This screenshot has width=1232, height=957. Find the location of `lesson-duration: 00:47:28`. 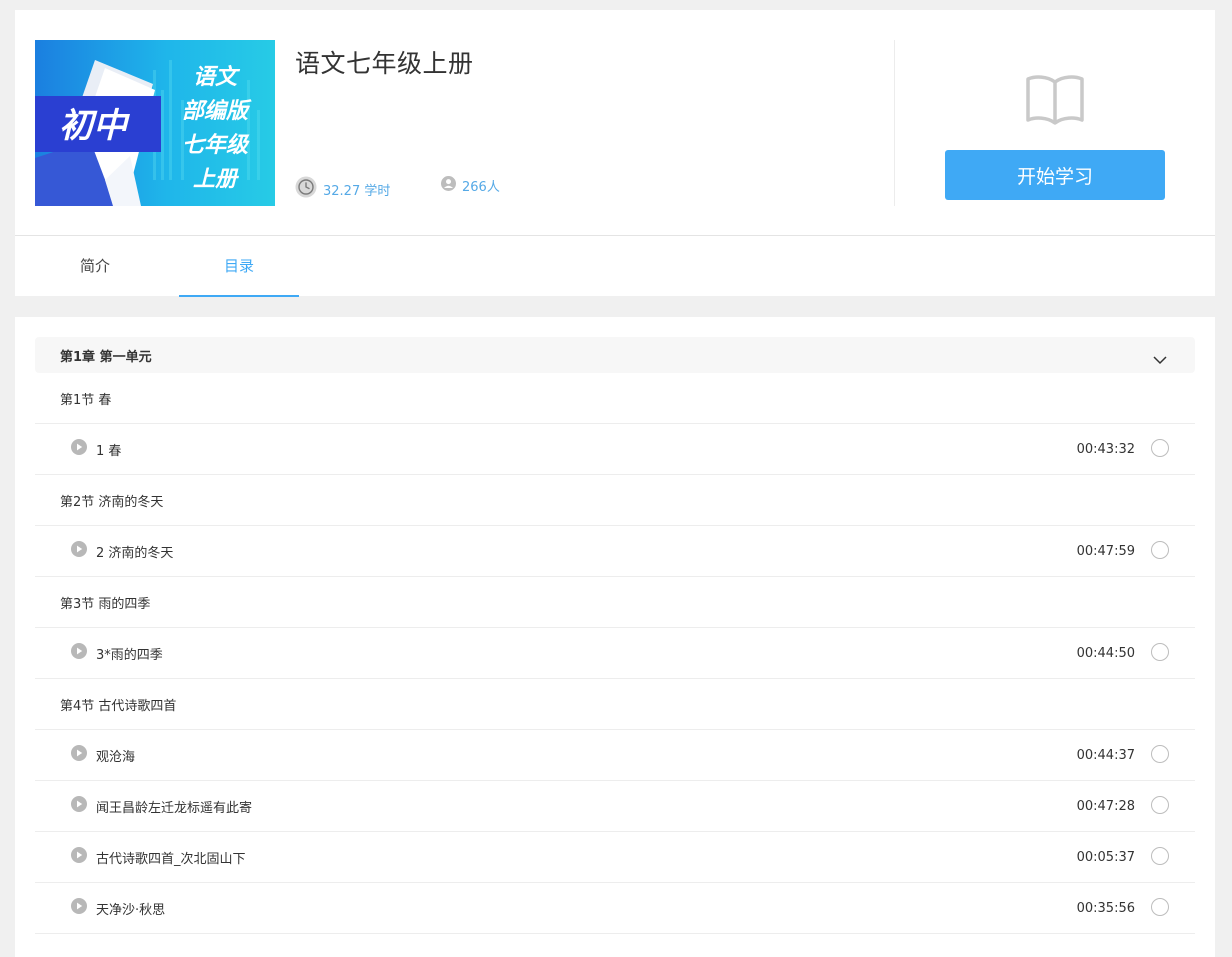

lesson-duration: 00:47:28 is located at coordinates (1105, 806).